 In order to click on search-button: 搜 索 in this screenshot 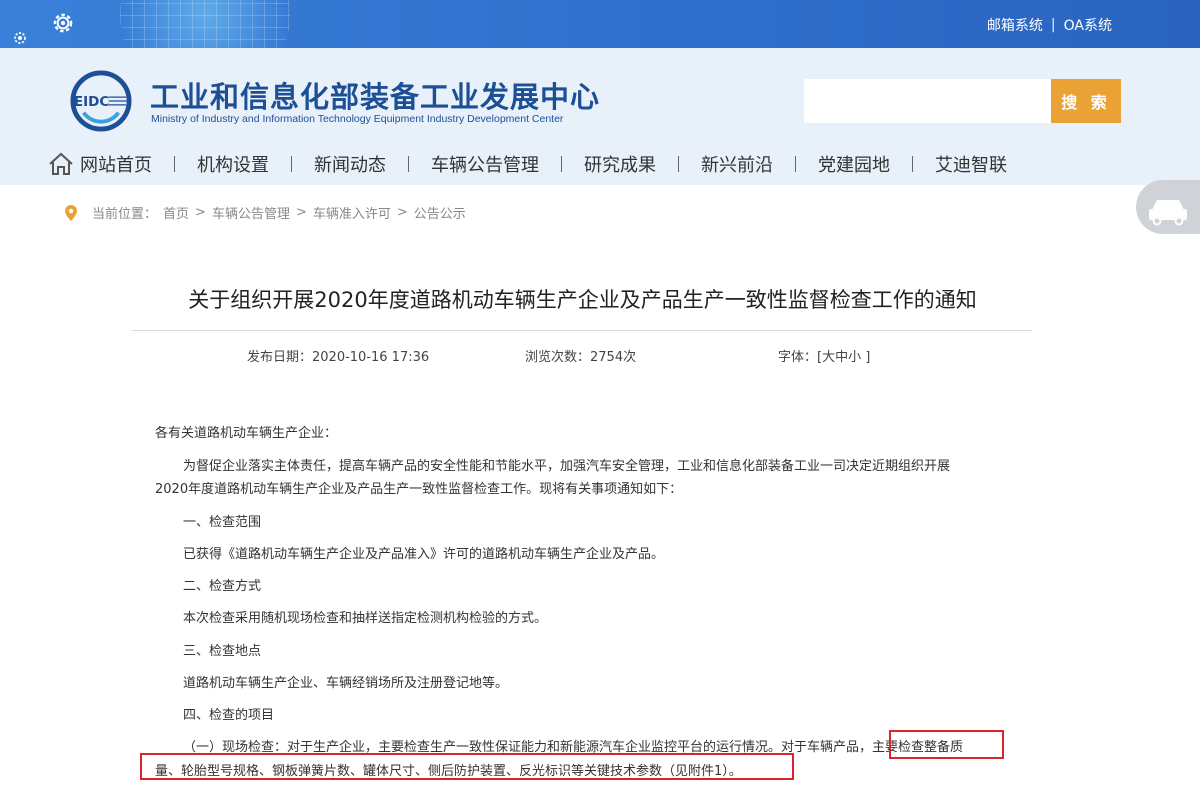, I will do `click(1086, 101)`.